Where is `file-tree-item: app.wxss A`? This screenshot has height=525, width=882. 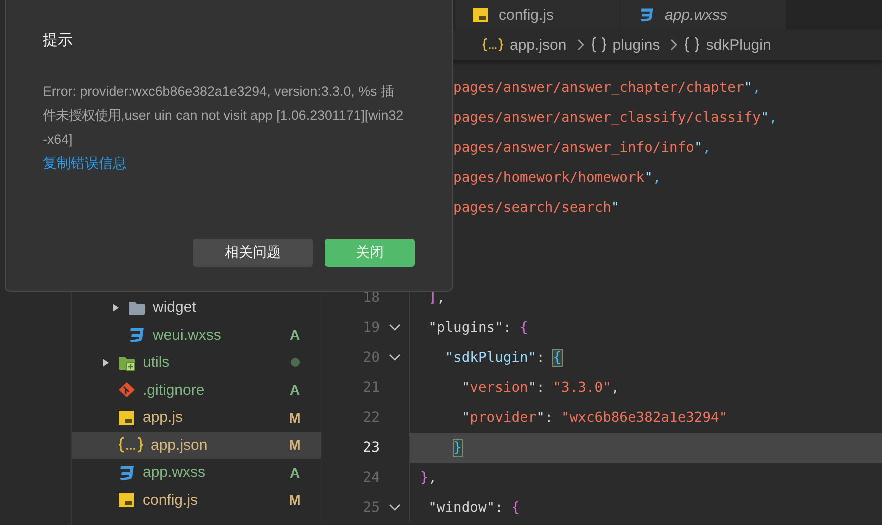 file-tree-item: app.wxss A is located at coordinates (196, 472).